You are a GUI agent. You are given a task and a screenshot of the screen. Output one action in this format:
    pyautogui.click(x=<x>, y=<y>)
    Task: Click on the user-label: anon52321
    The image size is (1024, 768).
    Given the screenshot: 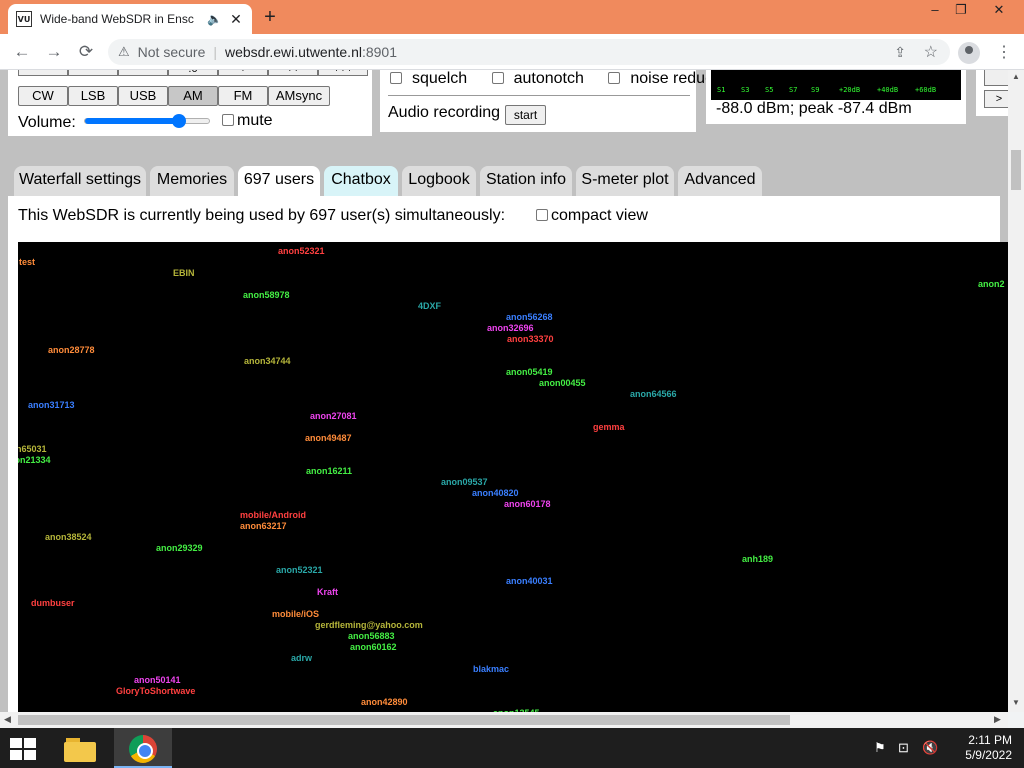 What is the action you would take?
    pyautogui.click(x=299, y=570)
    